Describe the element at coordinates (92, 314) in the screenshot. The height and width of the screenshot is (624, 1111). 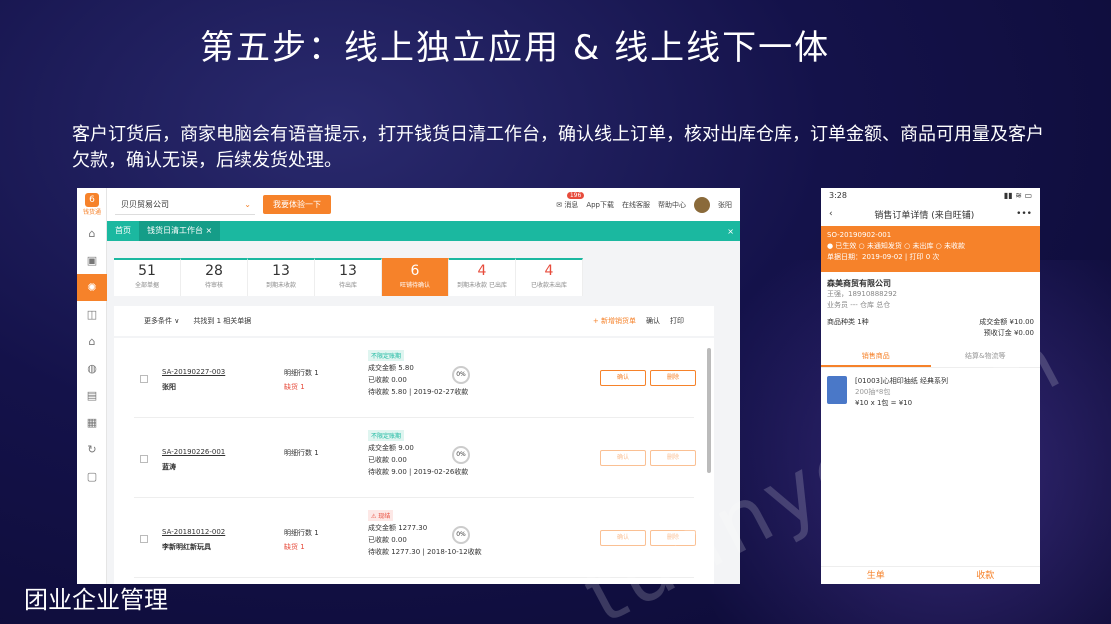
I see `bag-icon: ◫` at that location.